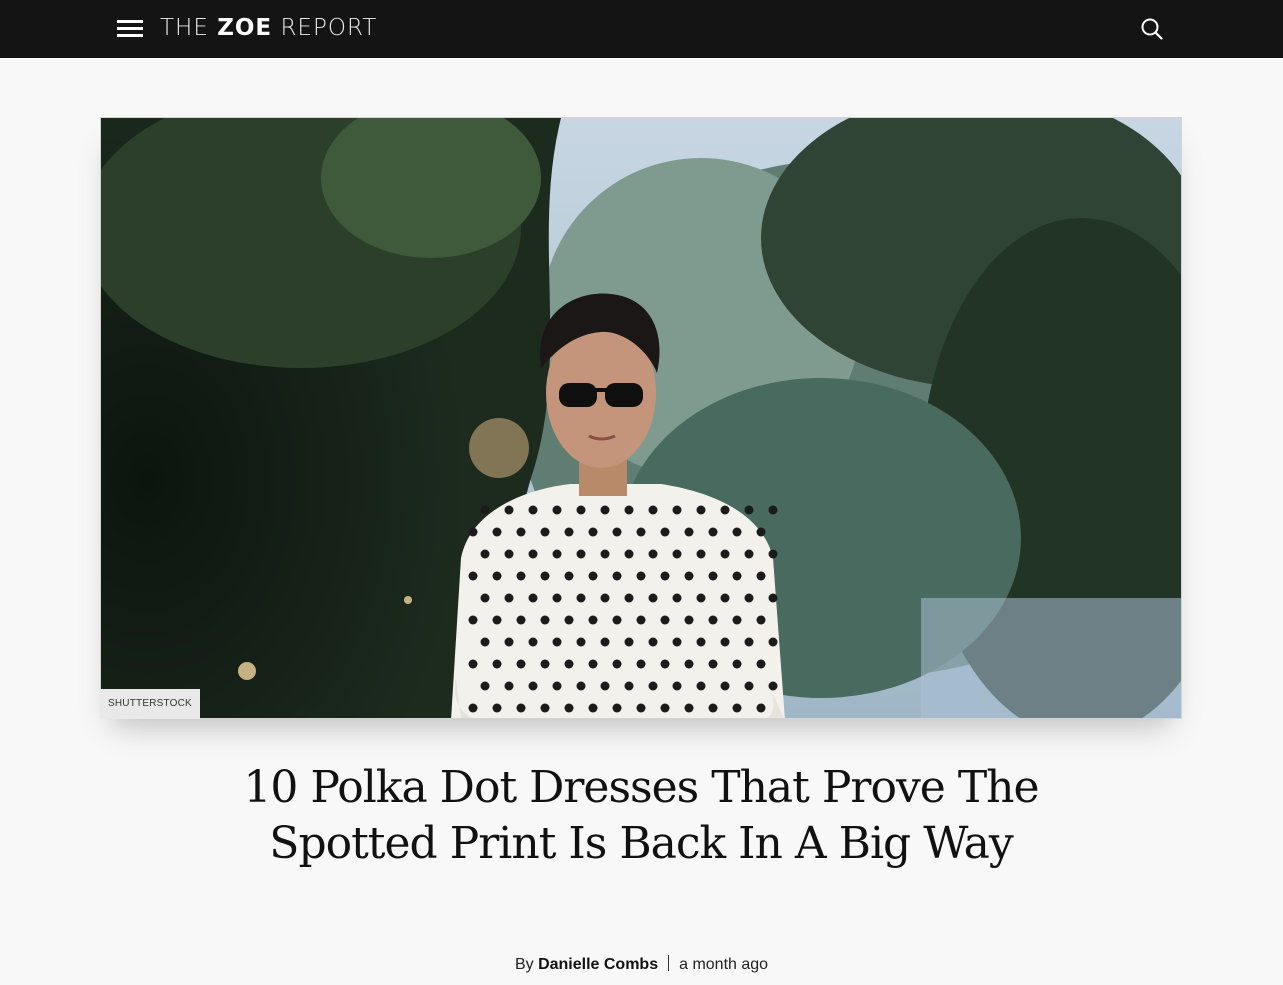 This screenshot has width=1283, height=985. I want to click on byline-prefix: By, so click(526, 964).